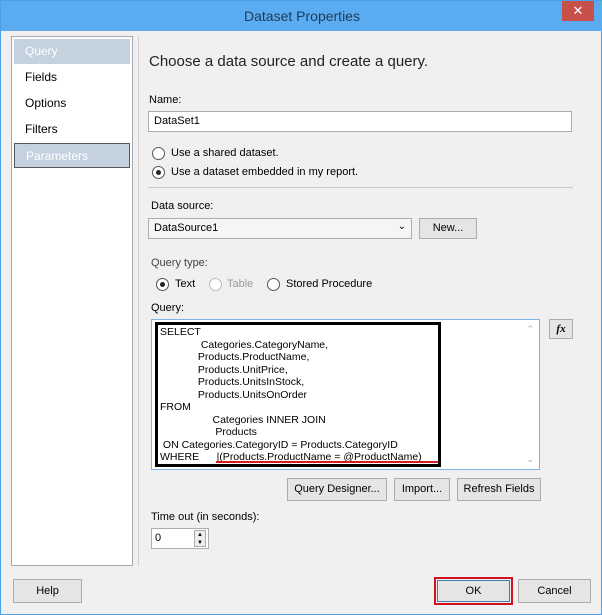 Image resolution: width=602 pixels, height=615 pixels. I want to click on sidebar-item-parameters: Parameters, so click(72, 155).